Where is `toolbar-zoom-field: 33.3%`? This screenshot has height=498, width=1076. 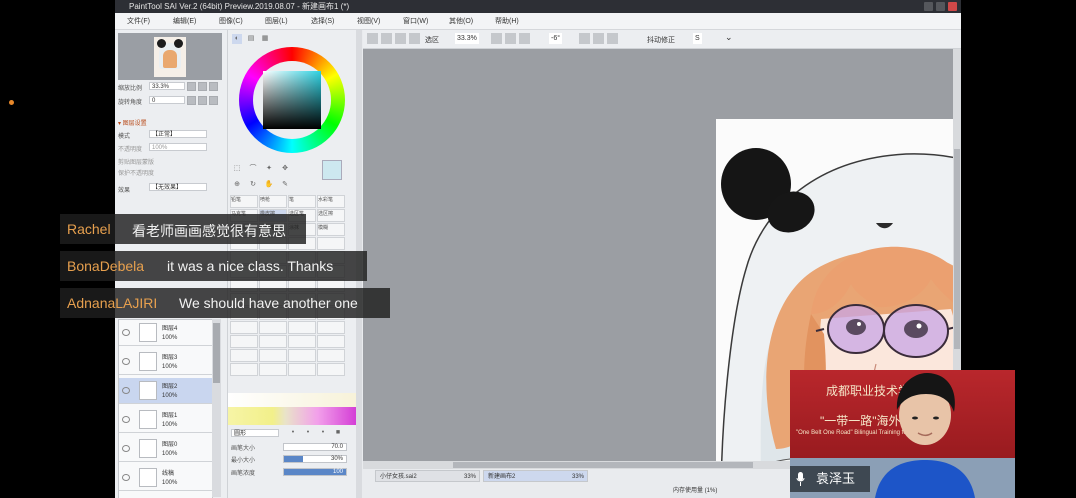 toolbar-zoom-field: 33.3% is located at coordinates (467, 38).